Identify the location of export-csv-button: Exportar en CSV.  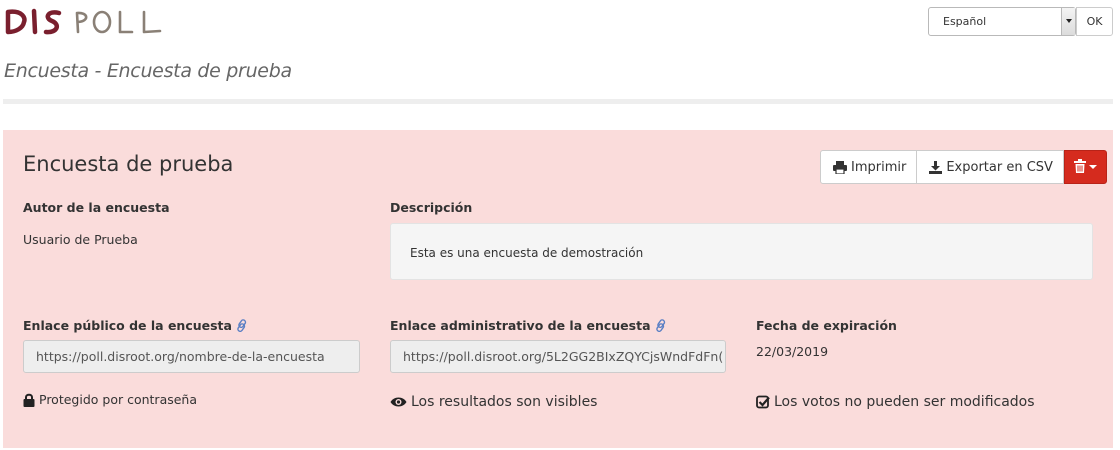
(990, 167).